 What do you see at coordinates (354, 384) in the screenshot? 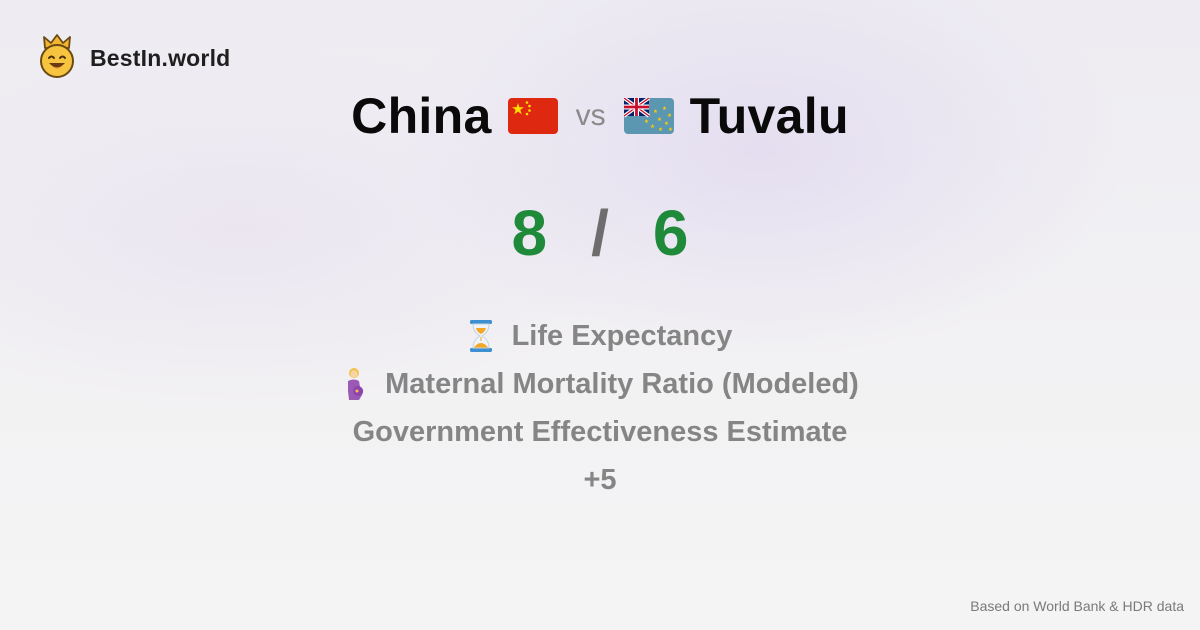
I see `pregnant-woman-icon` at bounding box center [354, 384].